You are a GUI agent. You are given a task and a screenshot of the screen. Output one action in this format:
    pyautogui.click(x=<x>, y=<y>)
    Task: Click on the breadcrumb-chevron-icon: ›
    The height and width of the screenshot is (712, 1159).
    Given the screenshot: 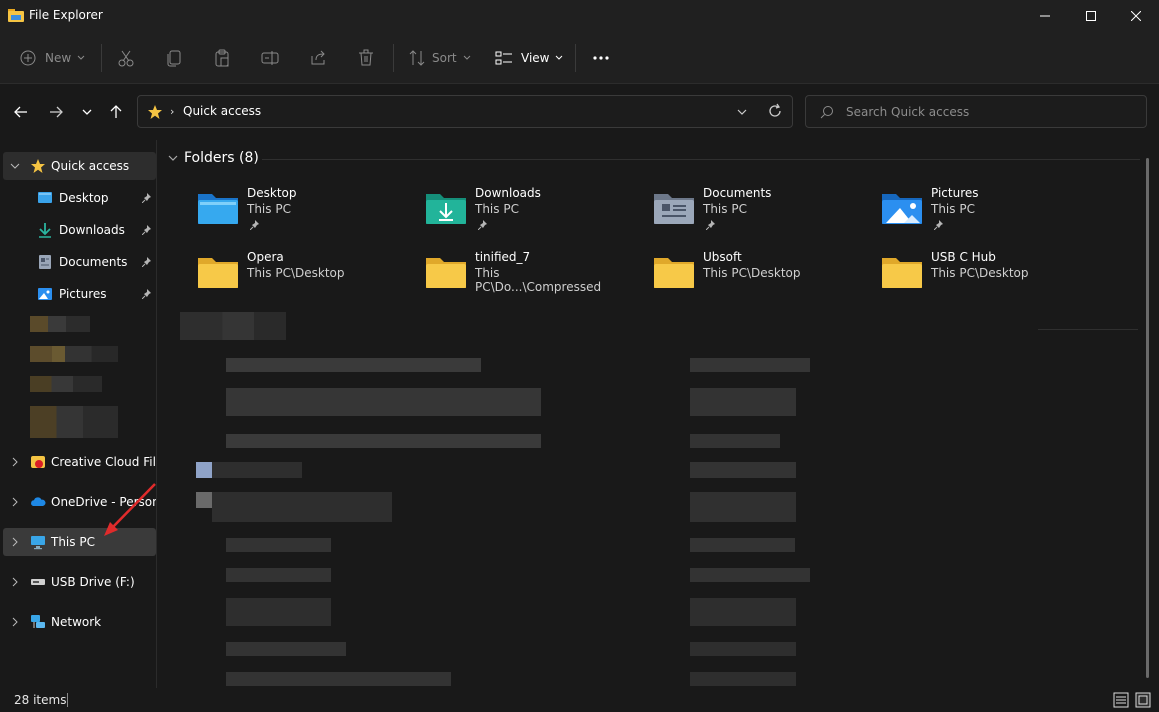 What is the action you would take?
    pyautogui.click(x=172, y=111)
    